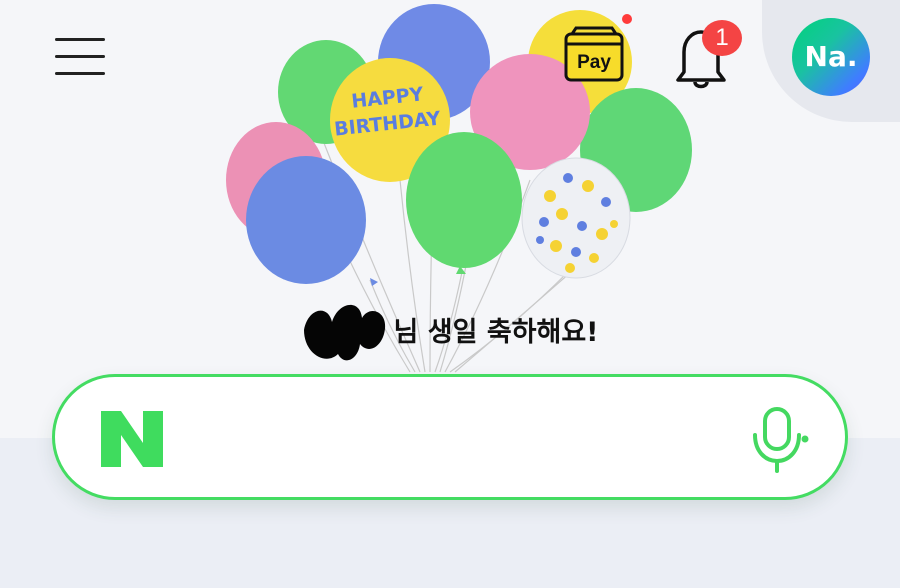 This screenshot has height=588, width=900. What do you see at coordinates (80, 39) in the screenshot?
I see `hamburger-icon` at bounding box center [80, 39].